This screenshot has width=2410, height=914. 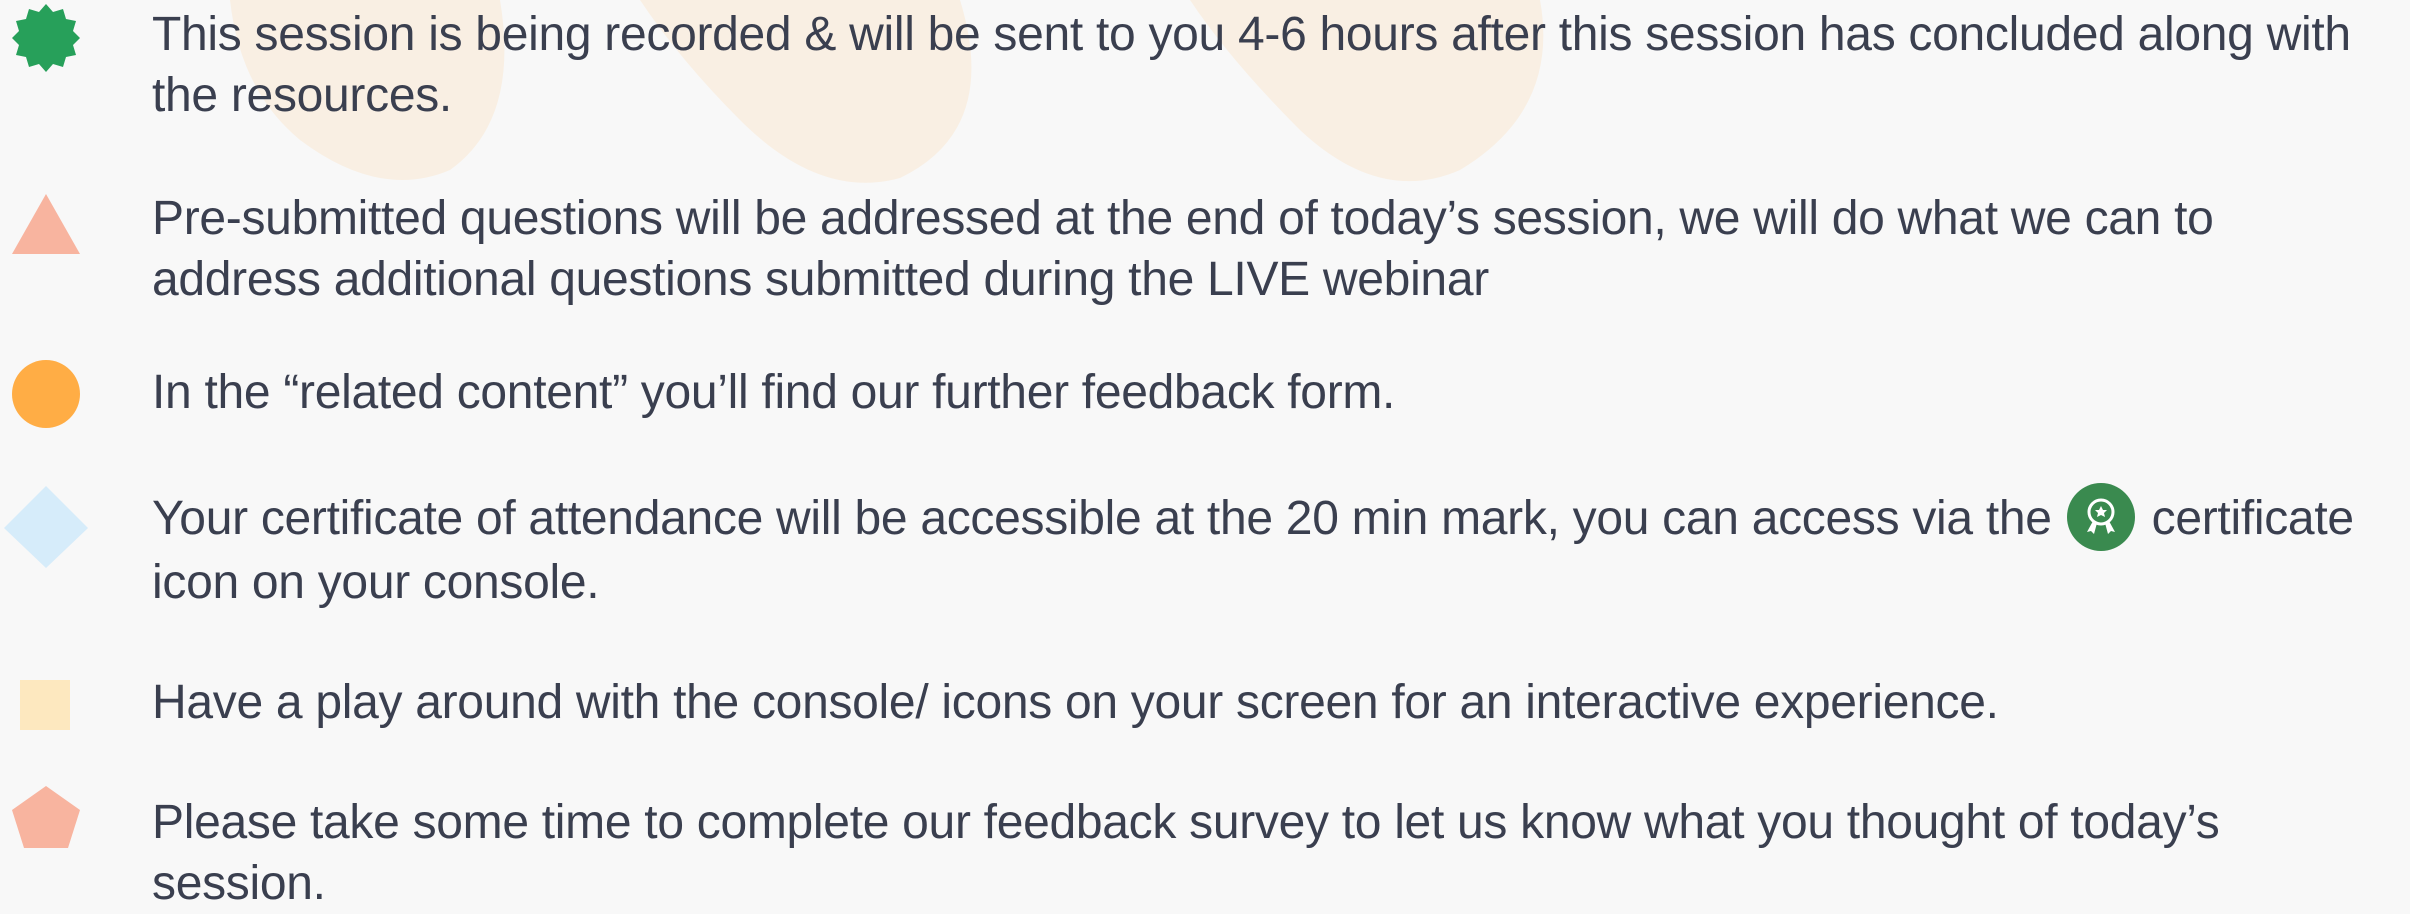 What do you see at coordinates (46, 404) in the screenshot?
I see `orange-circle-icon` at bounding box center [46, 404].